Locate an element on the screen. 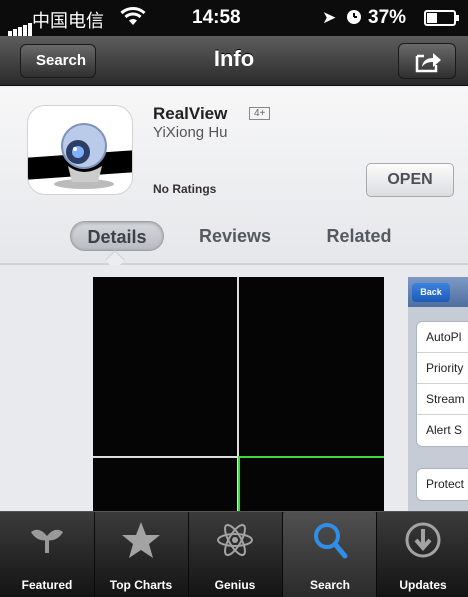 The width and height of the screenshot is (468, 597). wifi-icon is located at coordinates (133, 20).